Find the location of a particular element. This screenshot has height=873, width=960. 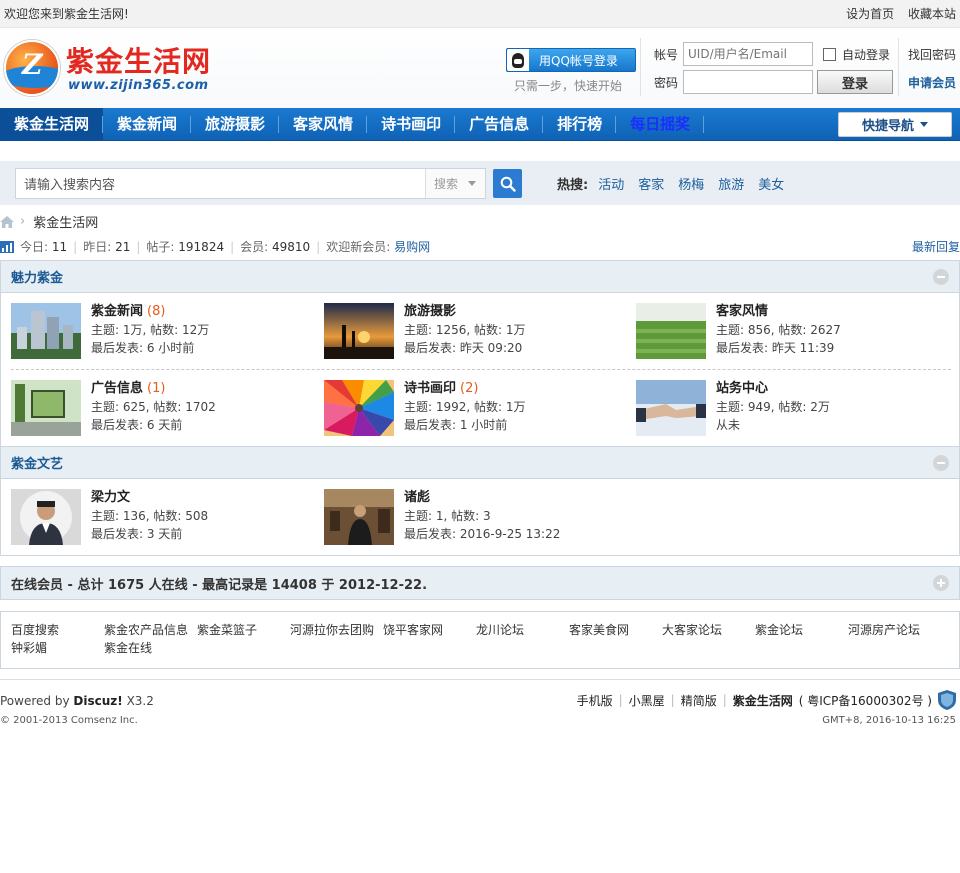

powered-by: Powered by Discuz! X3.2 is located at coordinates (77, 701).